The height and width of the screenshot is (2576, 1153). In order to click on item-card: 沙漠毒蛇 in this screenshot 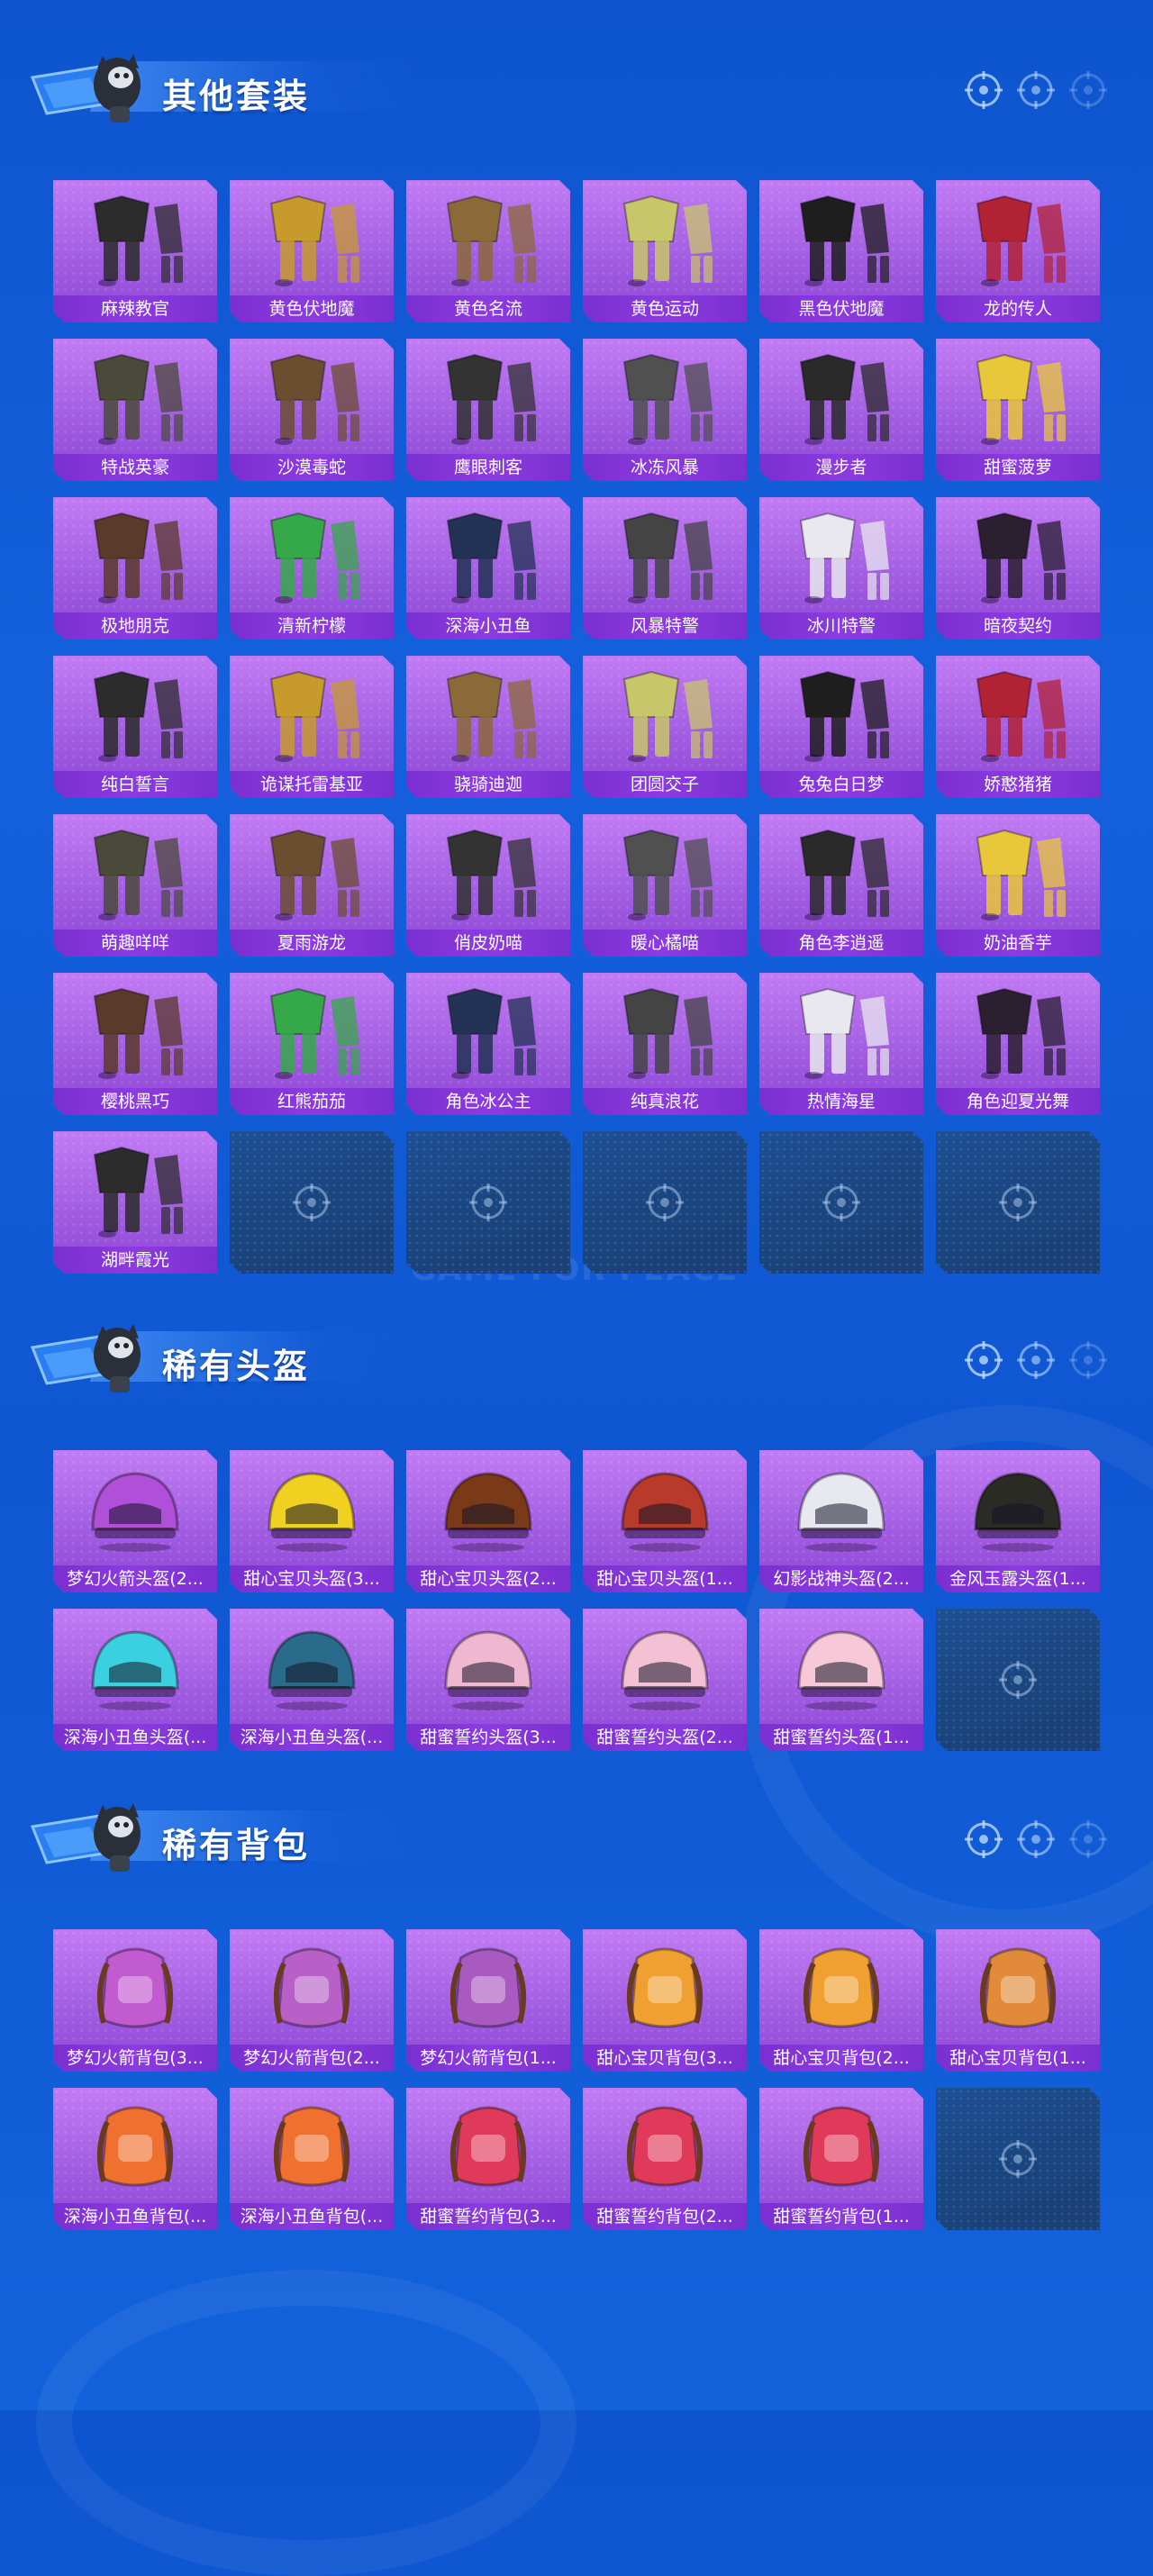, I will do `click(312, 410)`.